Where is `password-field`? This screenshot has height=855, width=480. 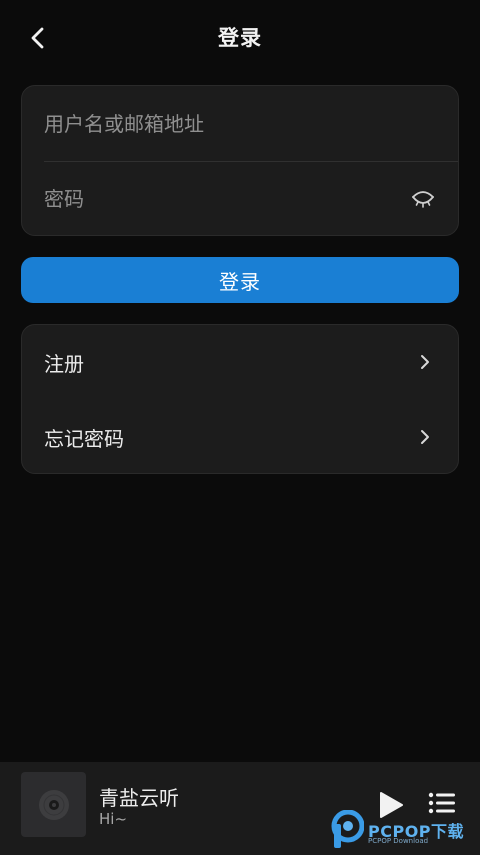
password-field is located at coordinates (240, 198).